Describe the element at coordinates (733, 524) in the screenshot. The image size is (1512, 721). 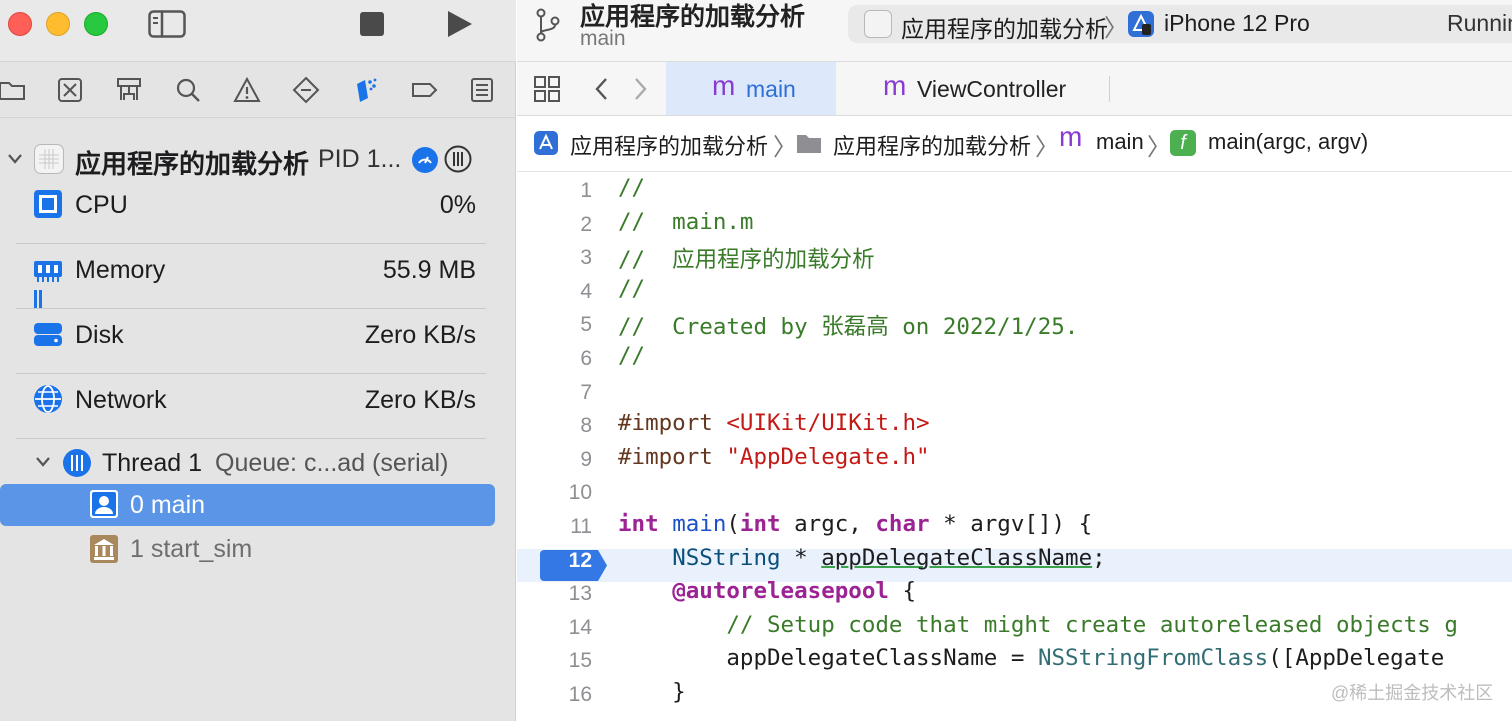
I see `code-token: (` at that location.